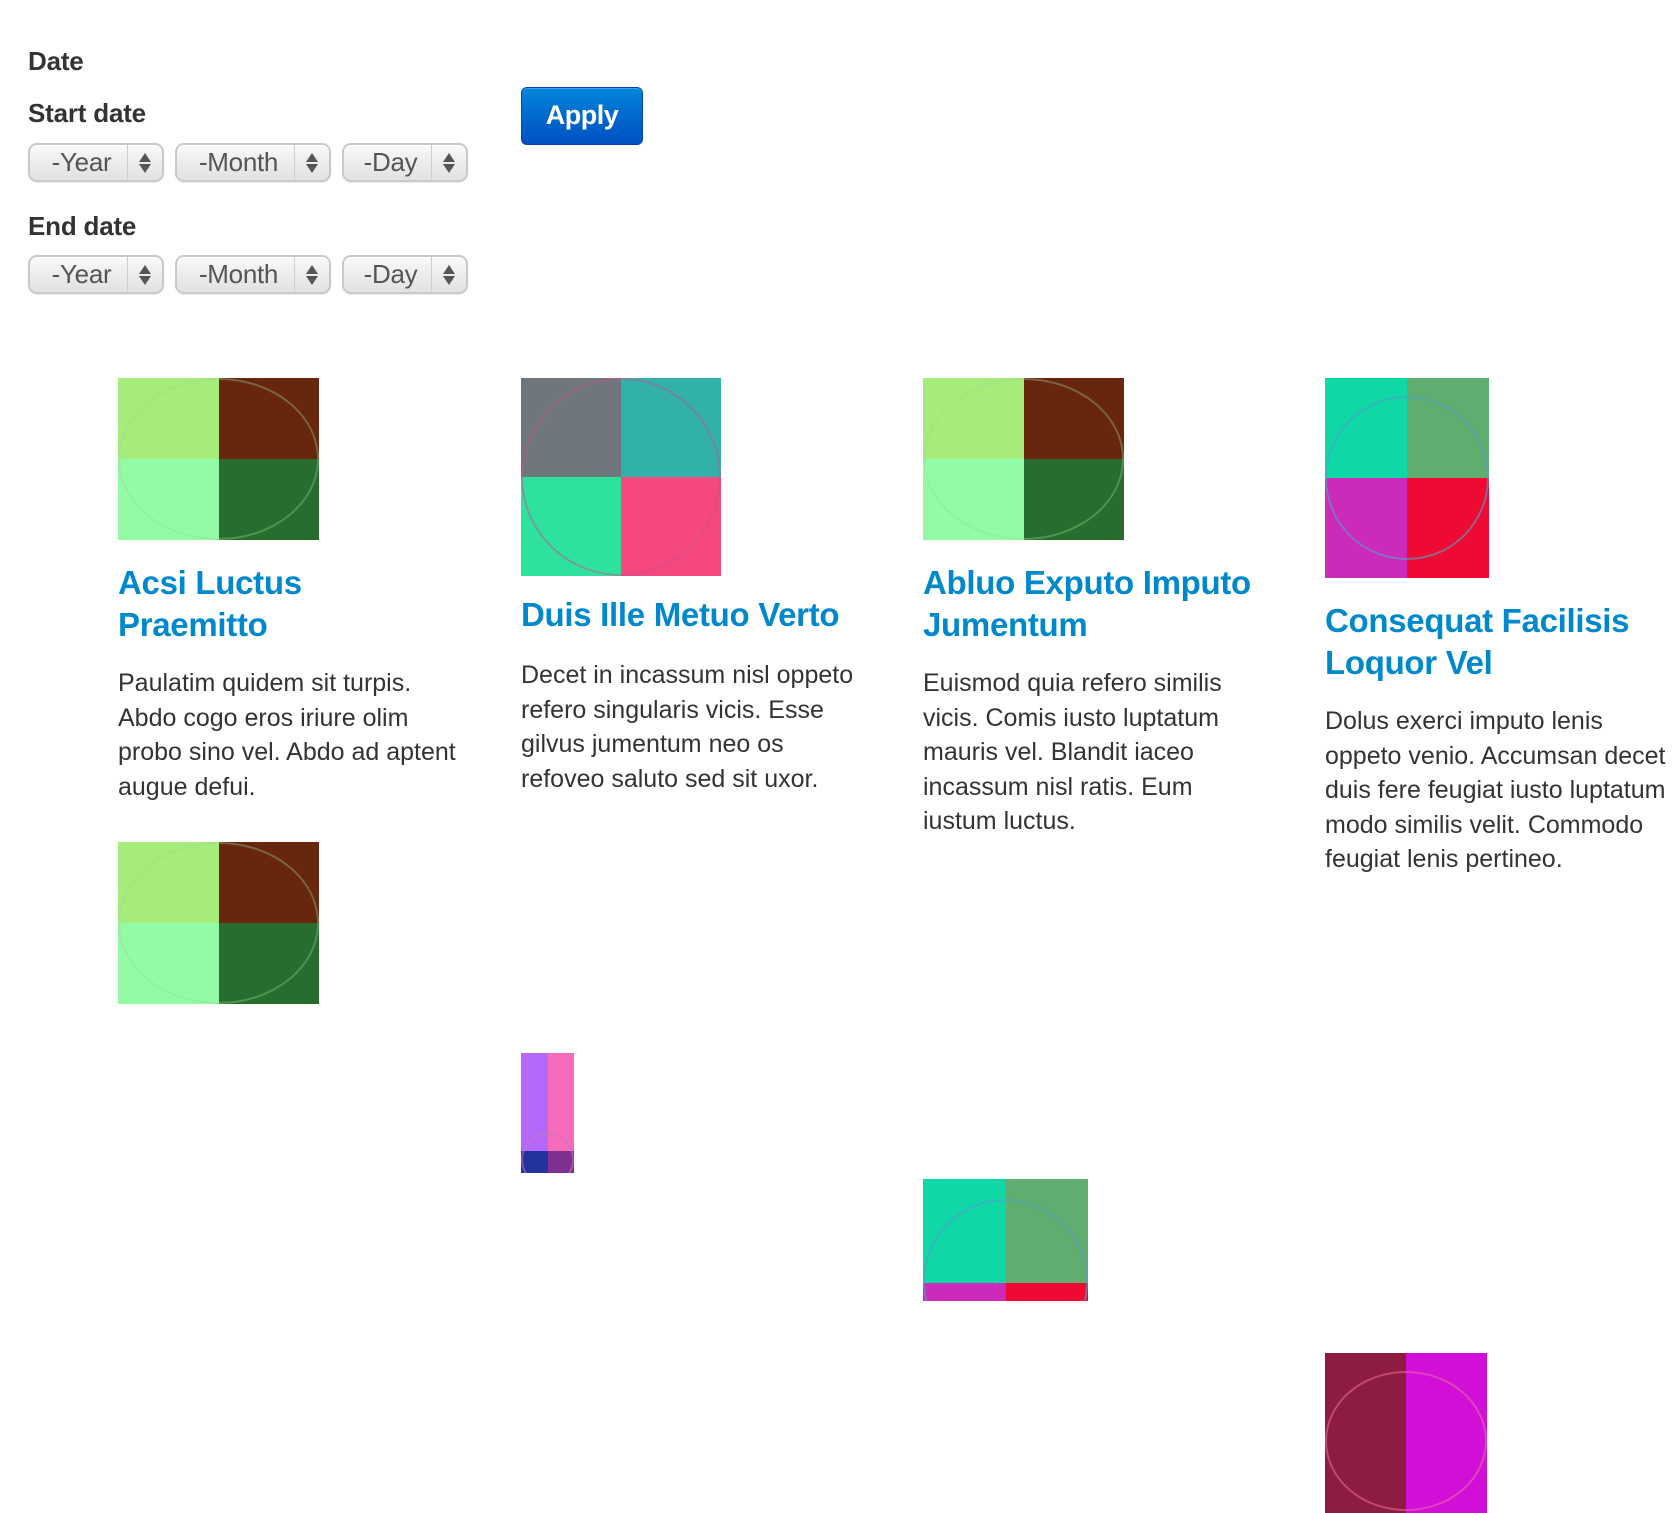 Image resolution: width=1678 pixels, height=1513 pixels. Describe the element at coordinates (238, 604) in the screenshot. I see `article-title-link: Acsi Luctus Praemitto` at that location.